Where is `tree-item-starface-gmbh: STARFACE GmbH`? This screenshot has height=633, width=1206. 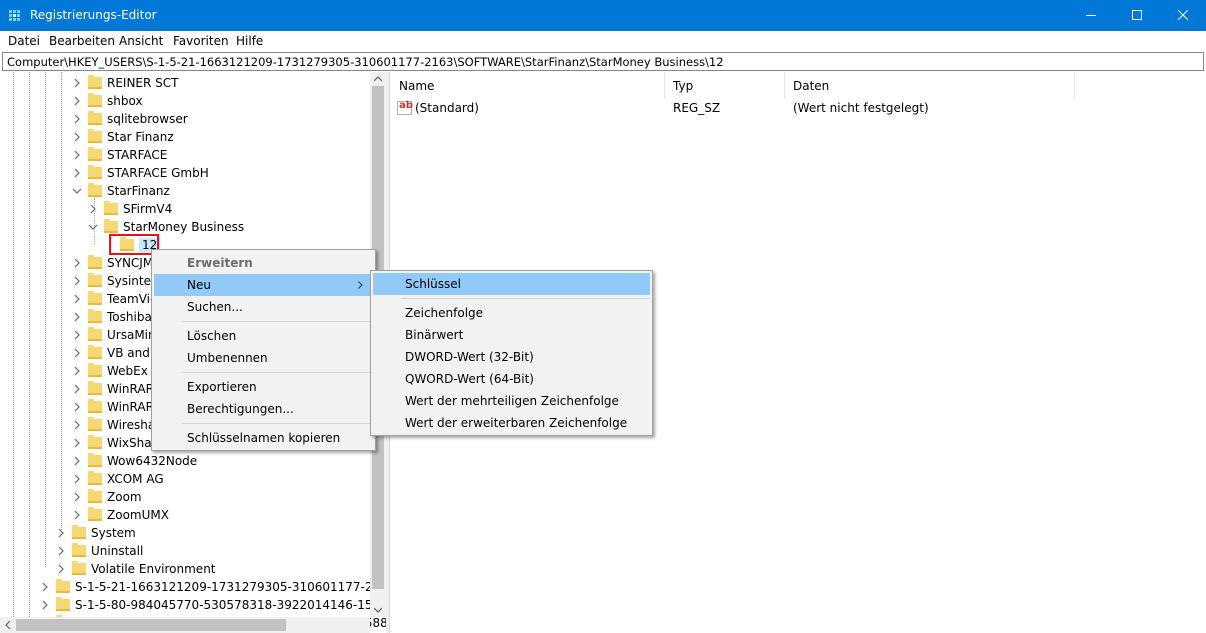 tree-item-starface-gmbh: STARFACE GmbH is located at coordinates (185, 173).